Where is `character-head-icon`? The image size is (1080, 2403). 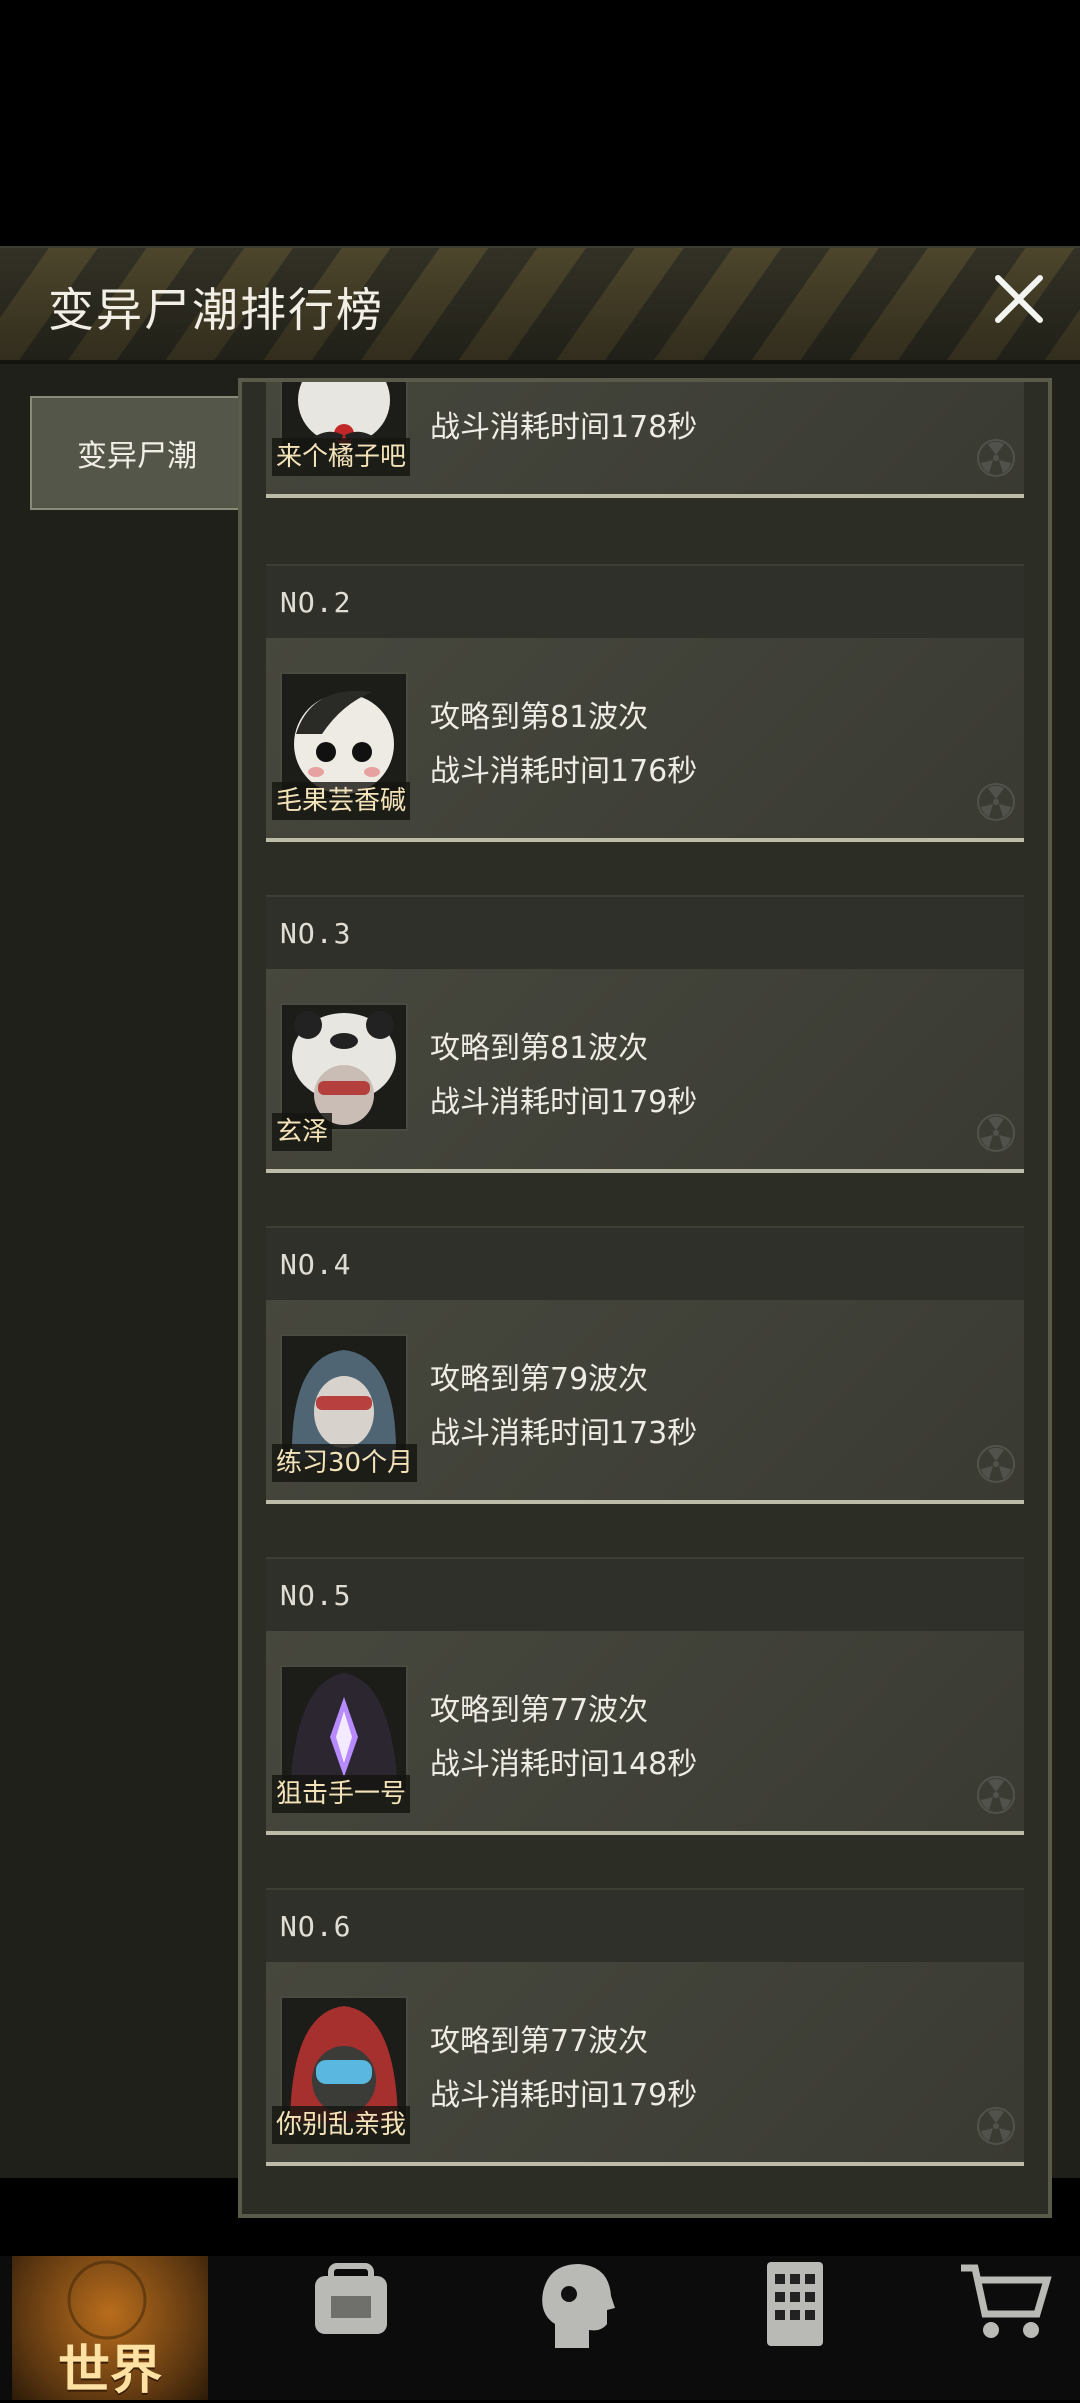
character-head-icon is located at coordinates (578, 2306).